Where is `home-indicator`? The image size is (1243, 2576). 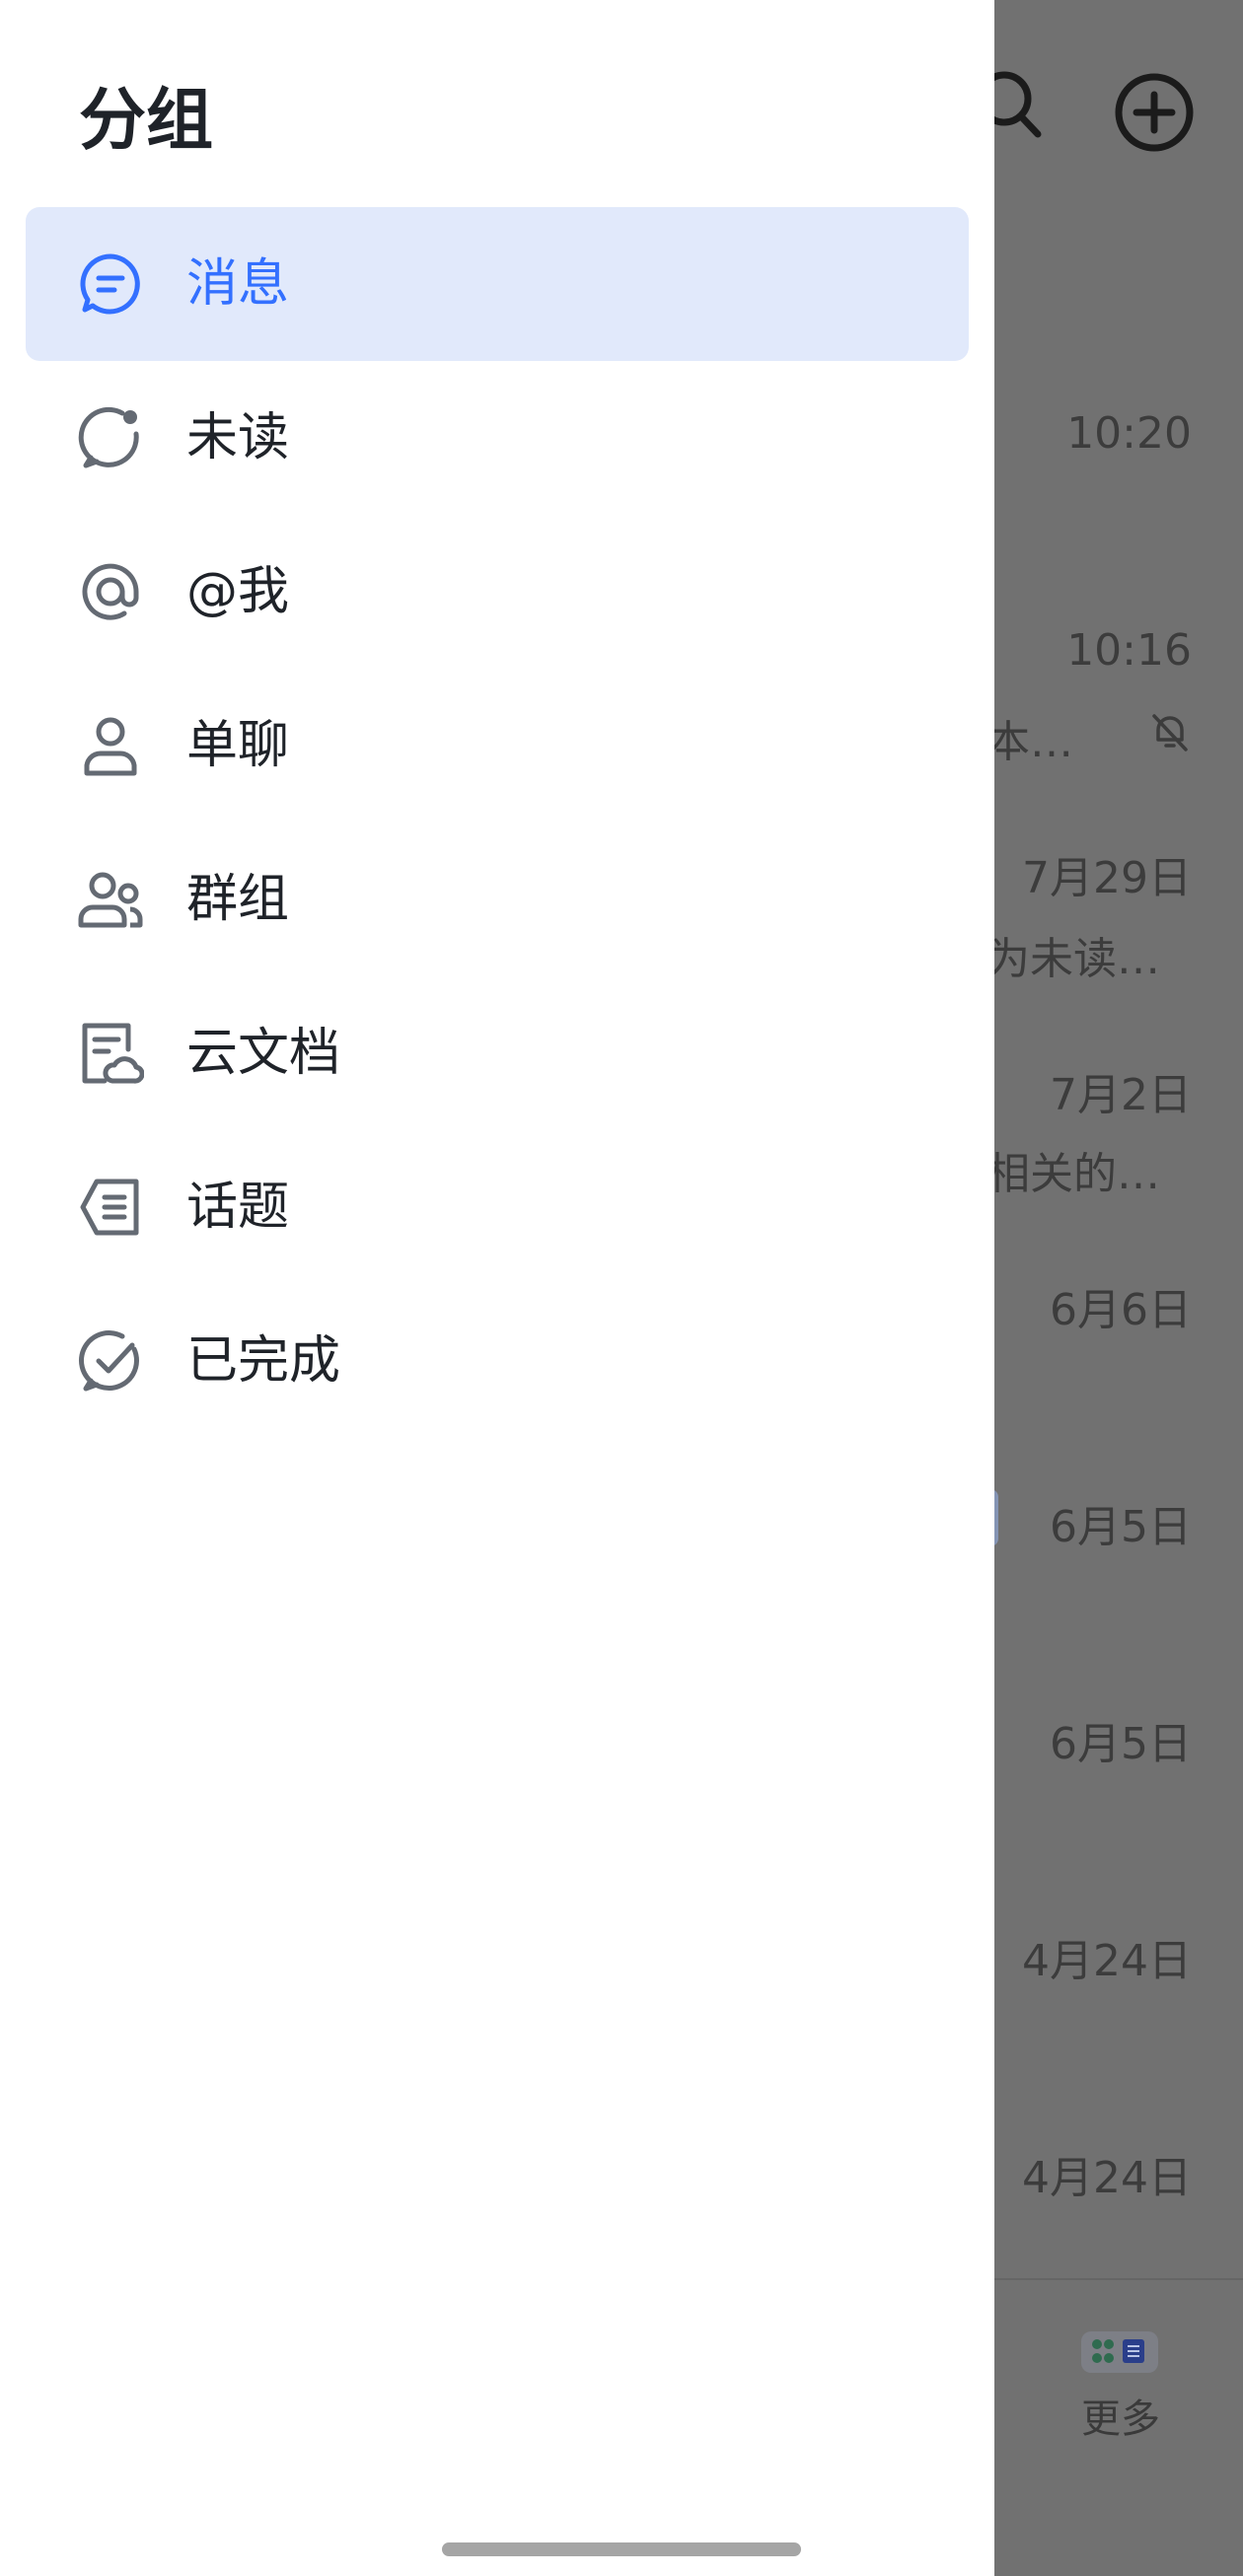 home-indicator is located at coordinates (621, 2549).